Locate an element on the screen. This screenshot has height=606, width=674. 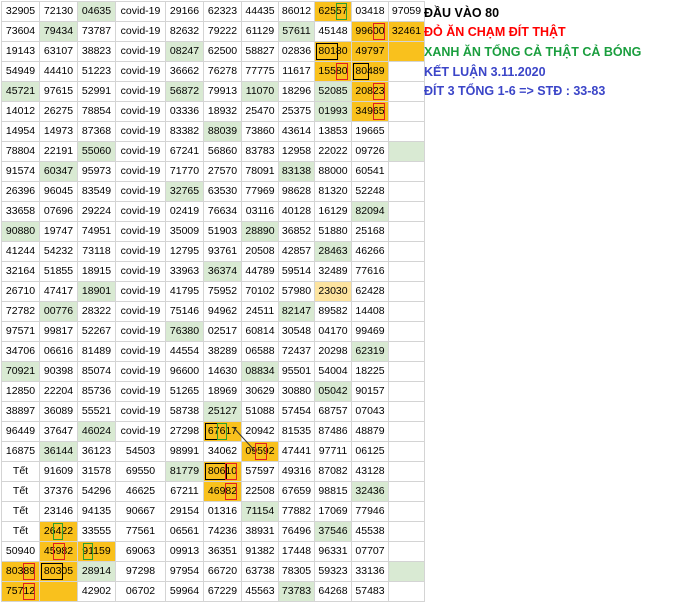
grid-cell: 97298 is located at coordinates (140, 571).